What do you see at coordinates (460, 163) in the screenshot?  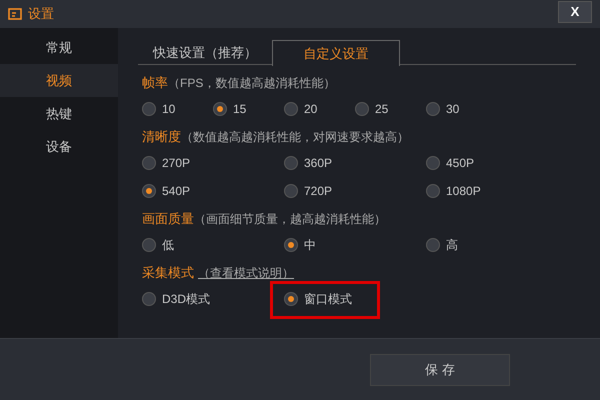 I see `option-label: 450P` at bounding box center [460, 163].